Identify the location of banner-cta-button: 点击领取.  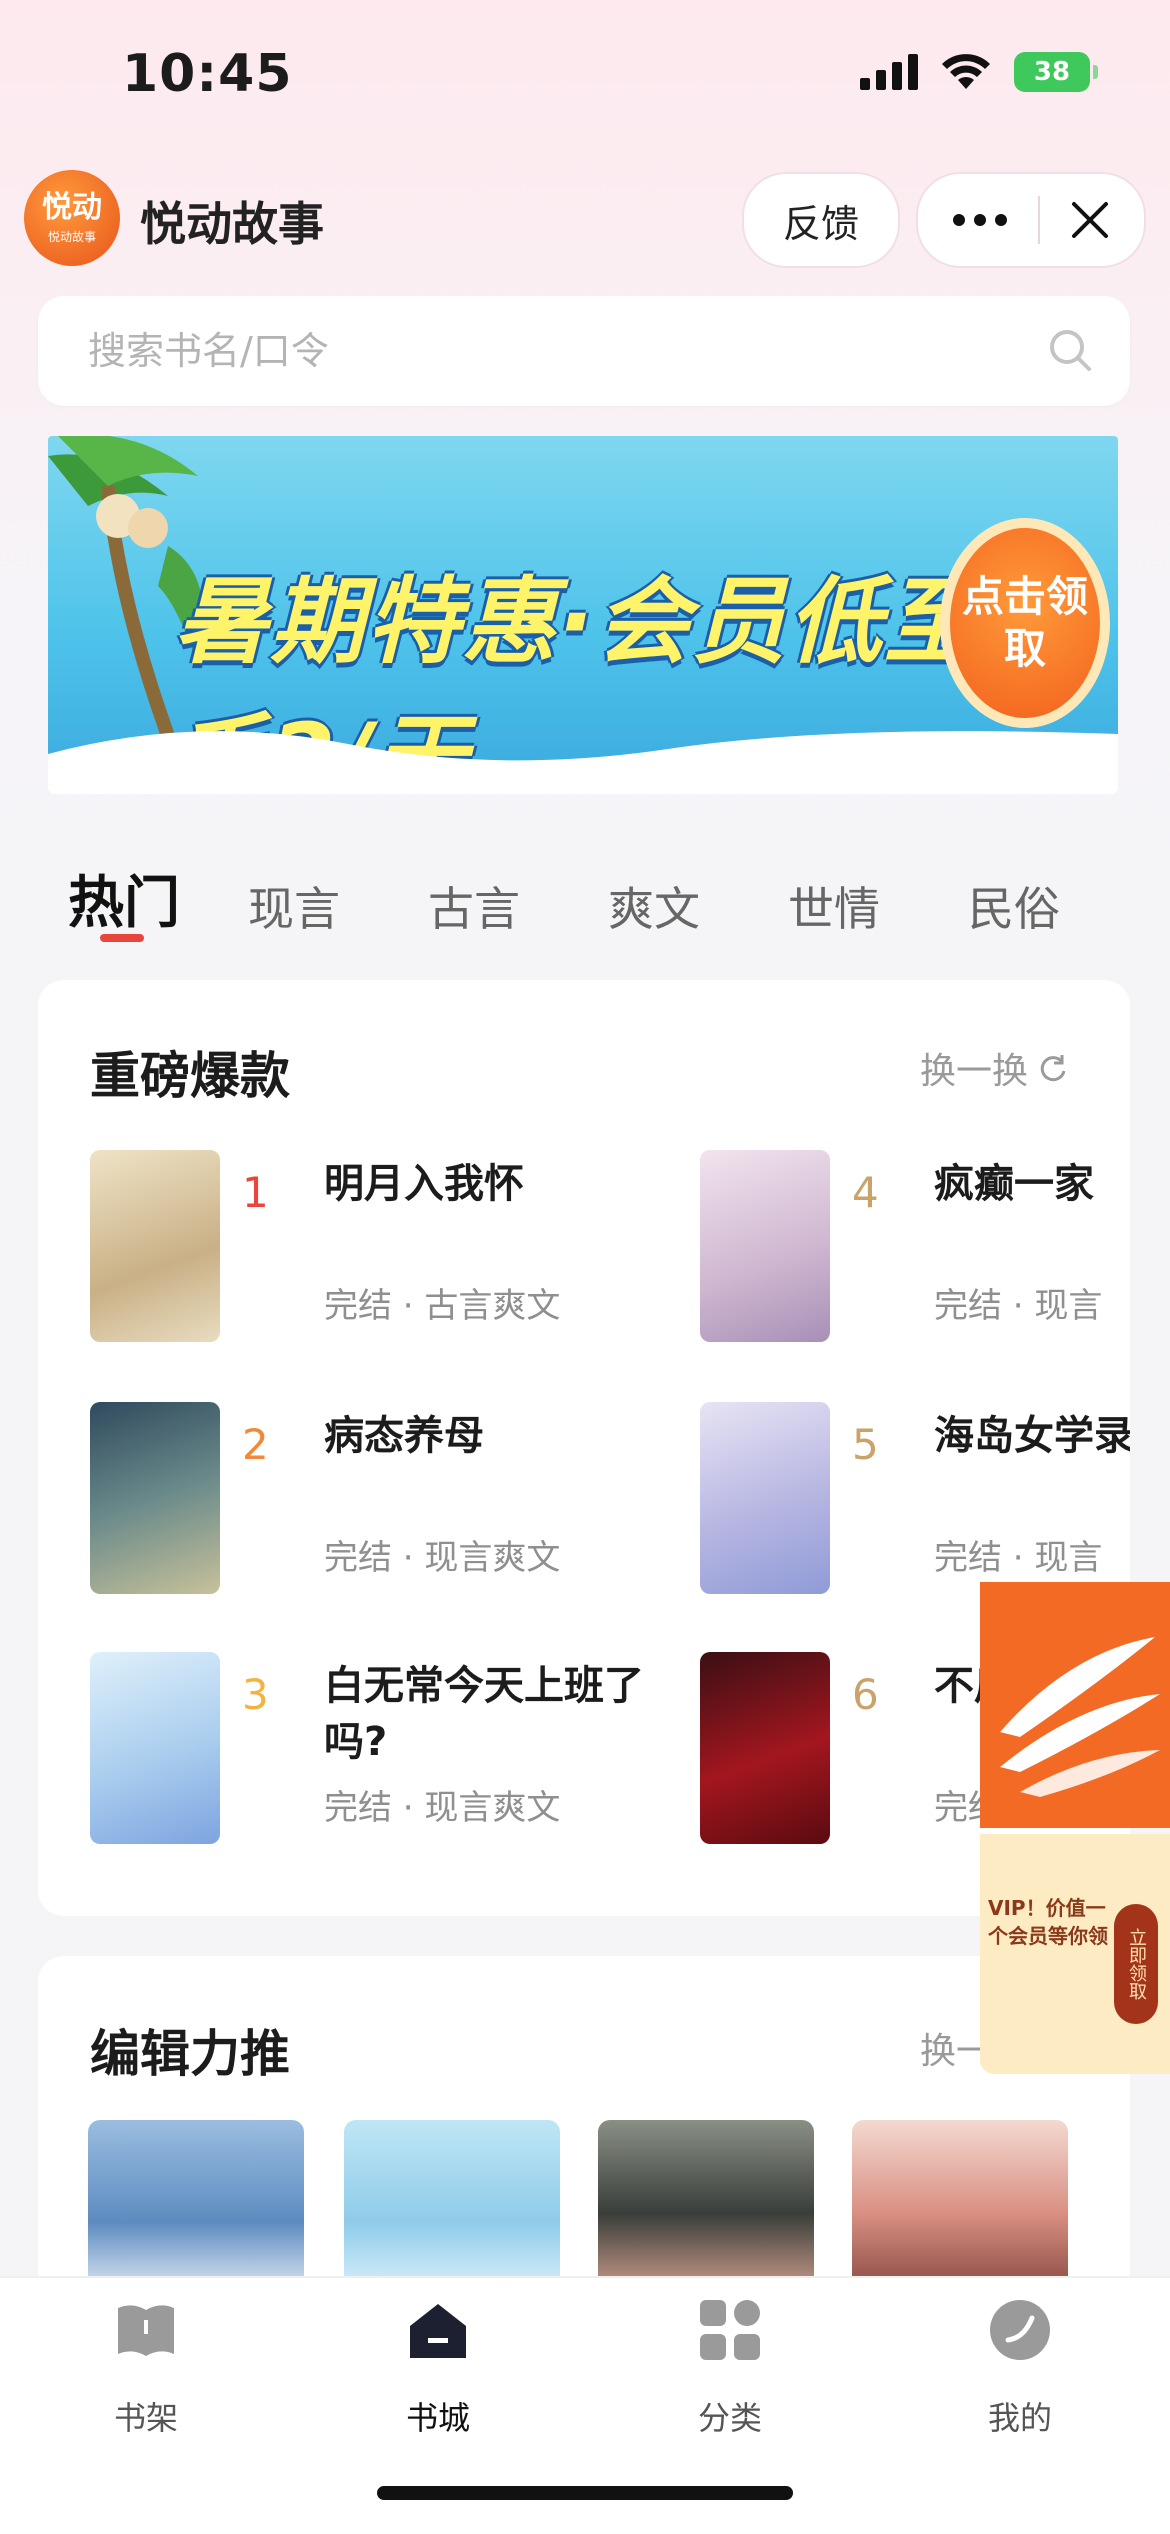
(1025, 623).